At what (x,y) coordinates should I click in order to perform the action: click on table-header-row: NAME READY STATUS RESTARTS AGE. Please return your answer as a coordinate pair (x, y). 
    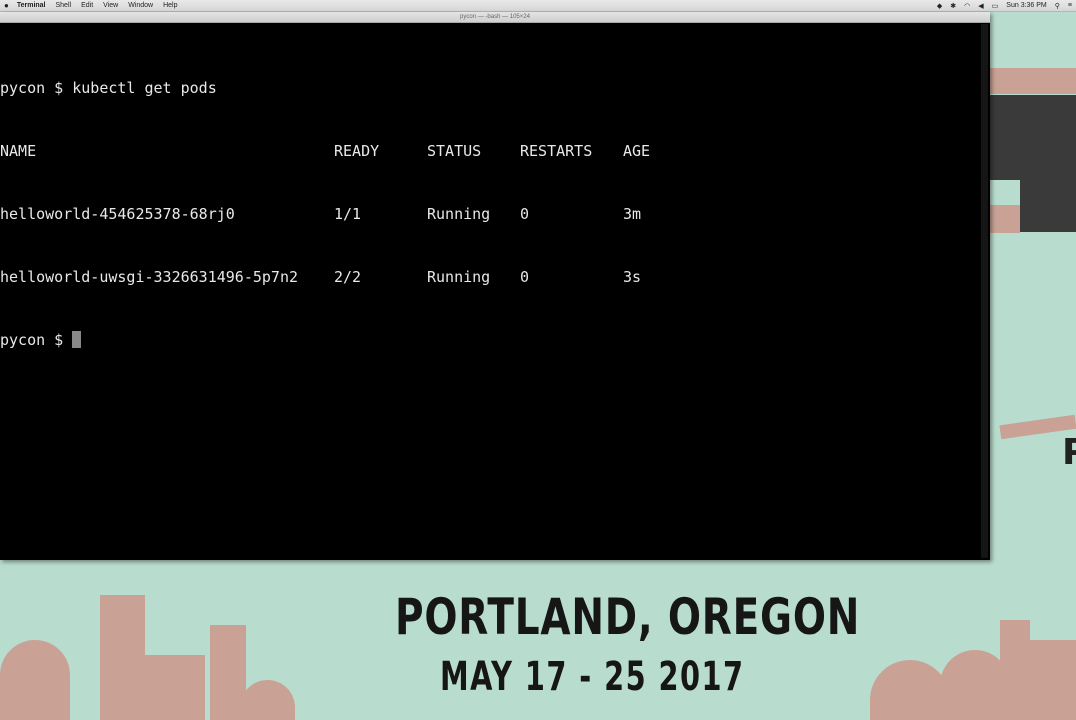
    Looking at the image, I should click on (495, 151).